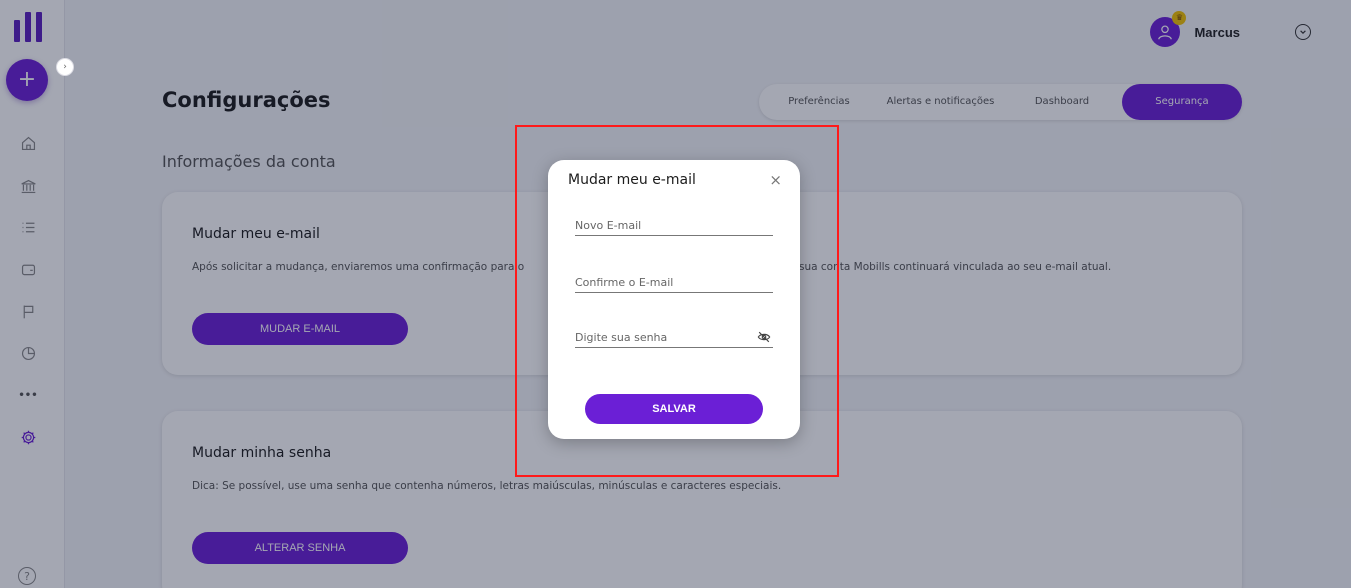 This screenshot has width=1351, height=588. I want to click on expand-sidebar-button: ›, so click(65, 67).